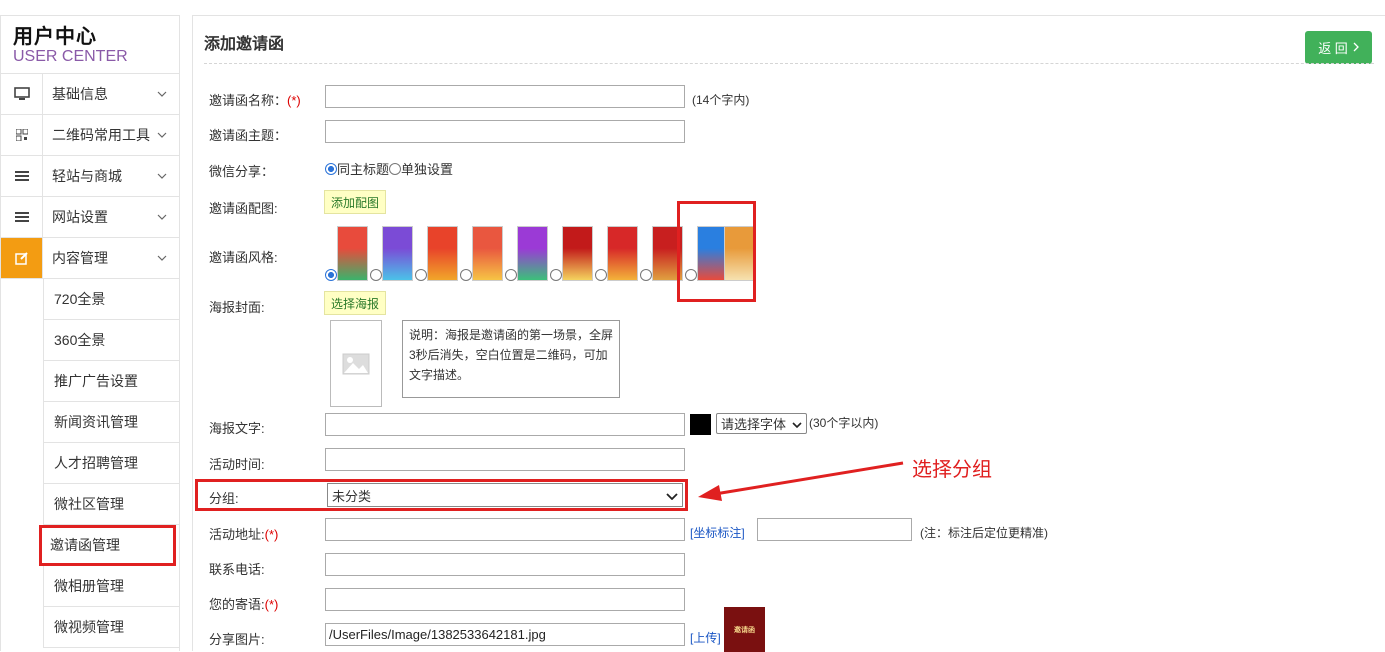 The width and height of the screenshot is (1385, 652). I want to click on menu-item-site-mall: 轻站与商城, so click(90, 176).